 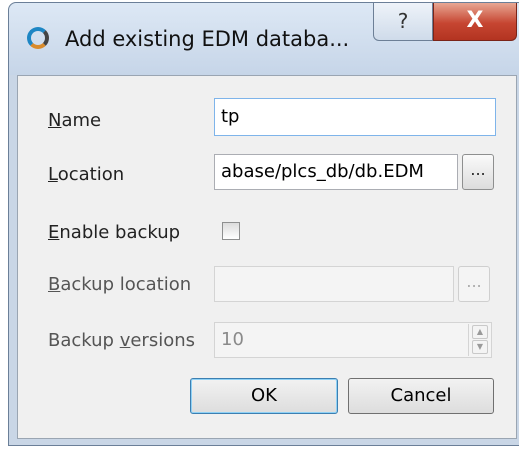 What do you see at coordinates (125, 340) in the screenshot?
I see `backup-versions-label-accel: v` at bounding box center [125, 340].